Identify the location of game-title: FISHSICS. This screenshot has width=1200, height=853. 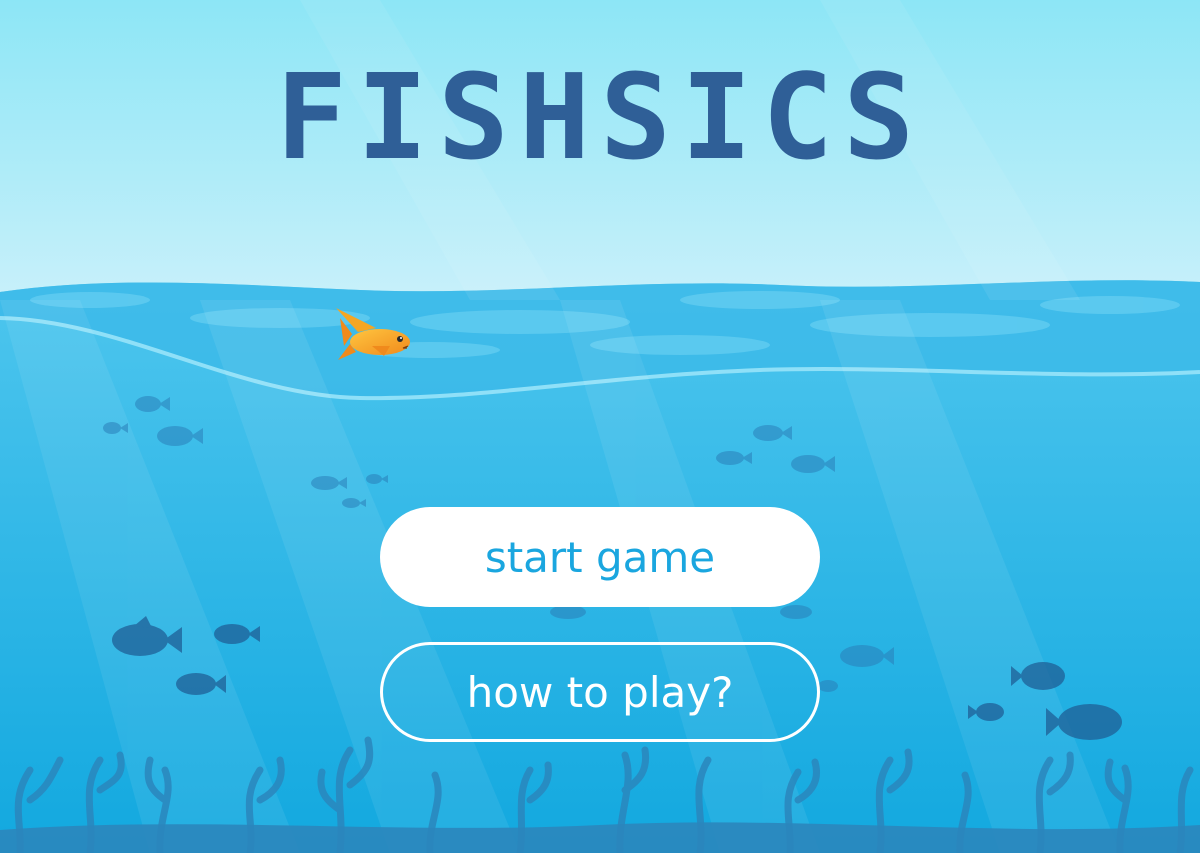
(600, 117).